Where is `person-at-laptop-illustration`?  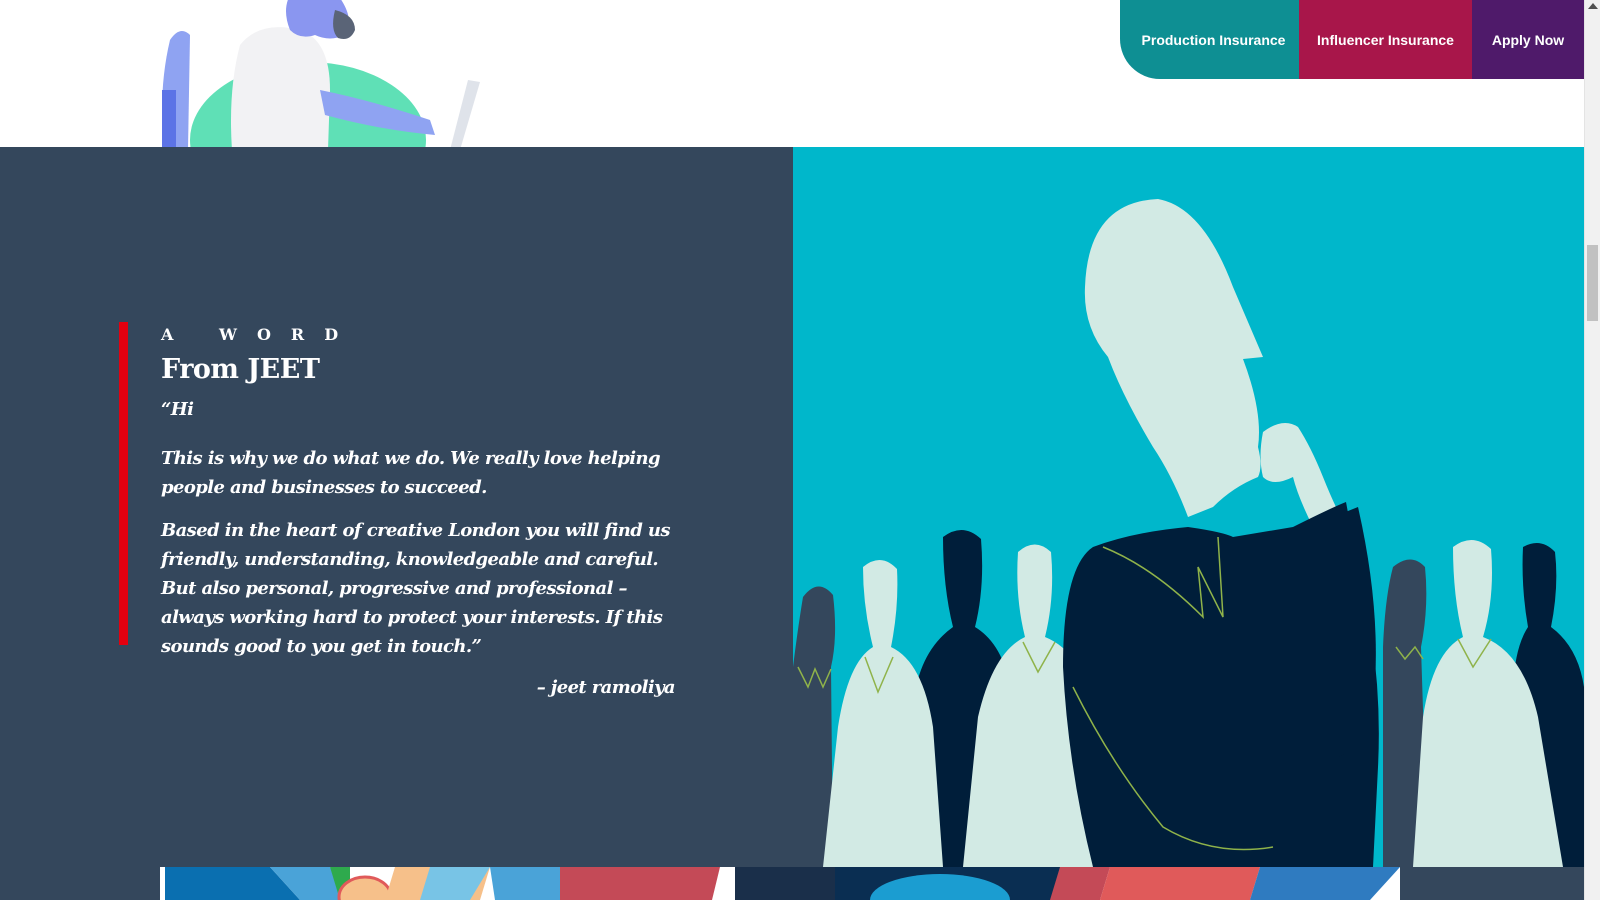 person-at-laptop-illustration is located at coordinates (321, 73).